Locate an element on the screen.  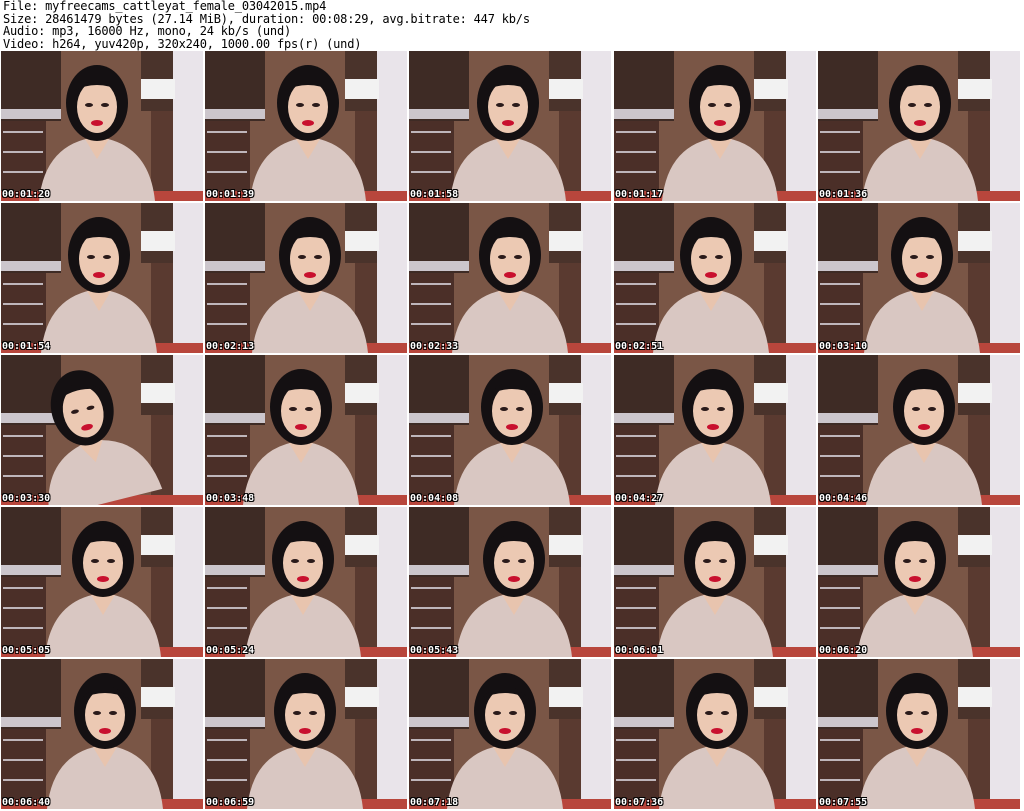
video-frame-thumbnail: 00:05:05 is located at coordinates (102, 582).